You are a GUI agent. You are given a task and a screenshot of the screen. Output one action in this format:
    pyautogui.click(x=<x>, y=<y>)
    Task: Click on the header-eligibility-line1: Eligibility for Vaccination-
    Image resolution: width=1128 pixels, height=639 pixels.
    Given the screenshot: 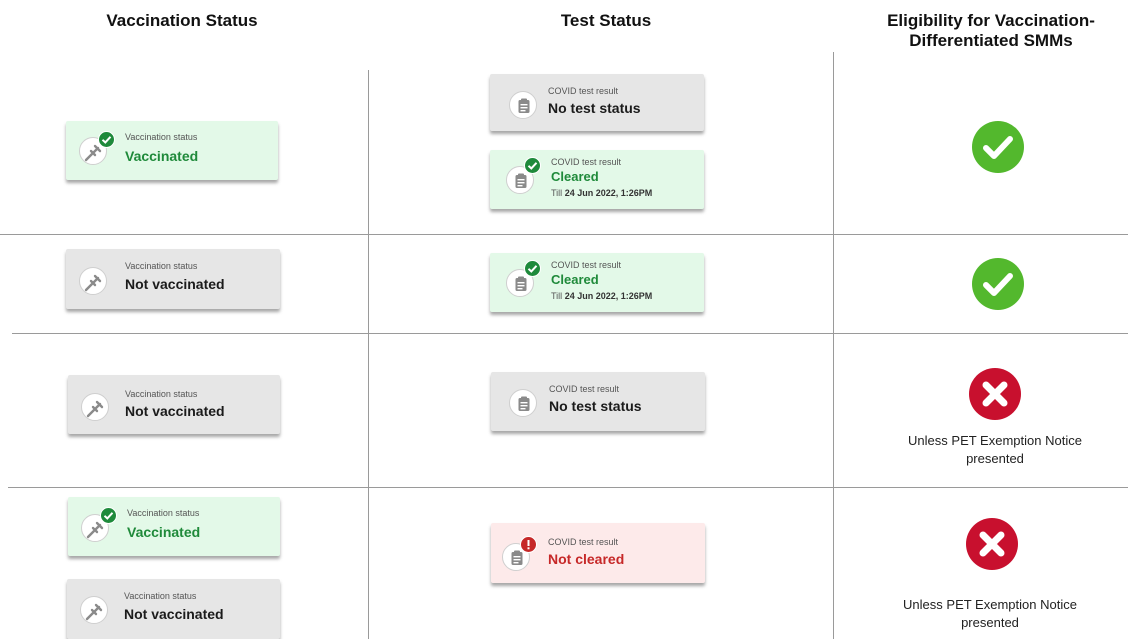 What is the action you would take?
    pyautogui.click(x=991, y=20)
    